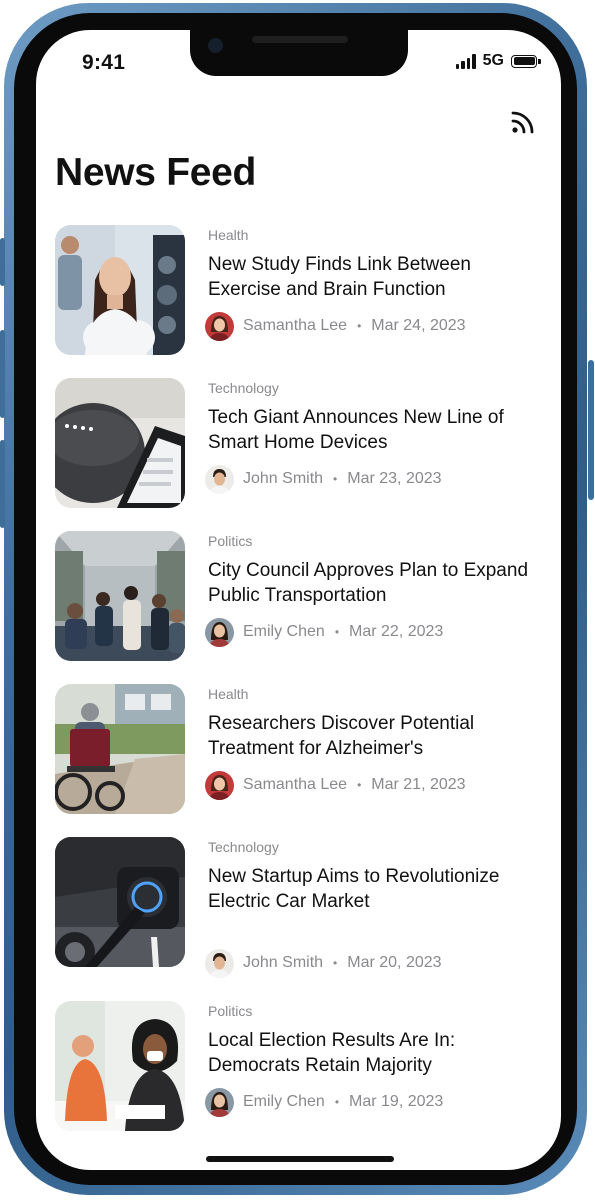 The height and width of the screenshot is (1200, 595). Describe the element at coordinates (418, 784) in the screenshot. I see `article-date: Mar 21, 2023` at that location.